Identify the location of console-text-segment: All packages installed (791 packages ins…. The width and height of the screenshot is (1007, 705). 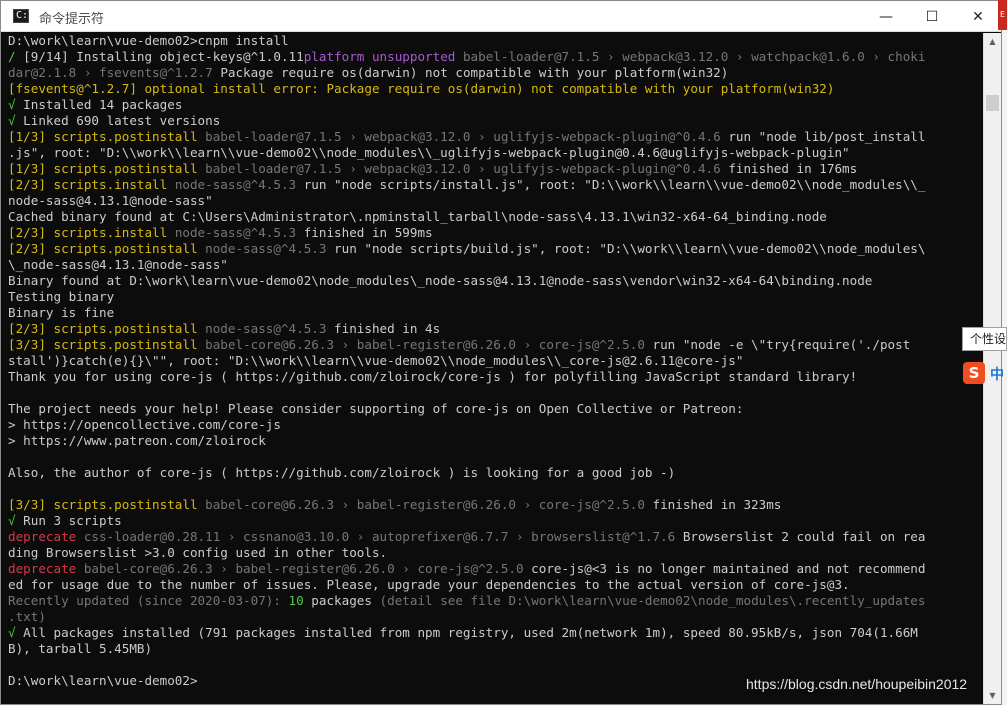
(470, 632).